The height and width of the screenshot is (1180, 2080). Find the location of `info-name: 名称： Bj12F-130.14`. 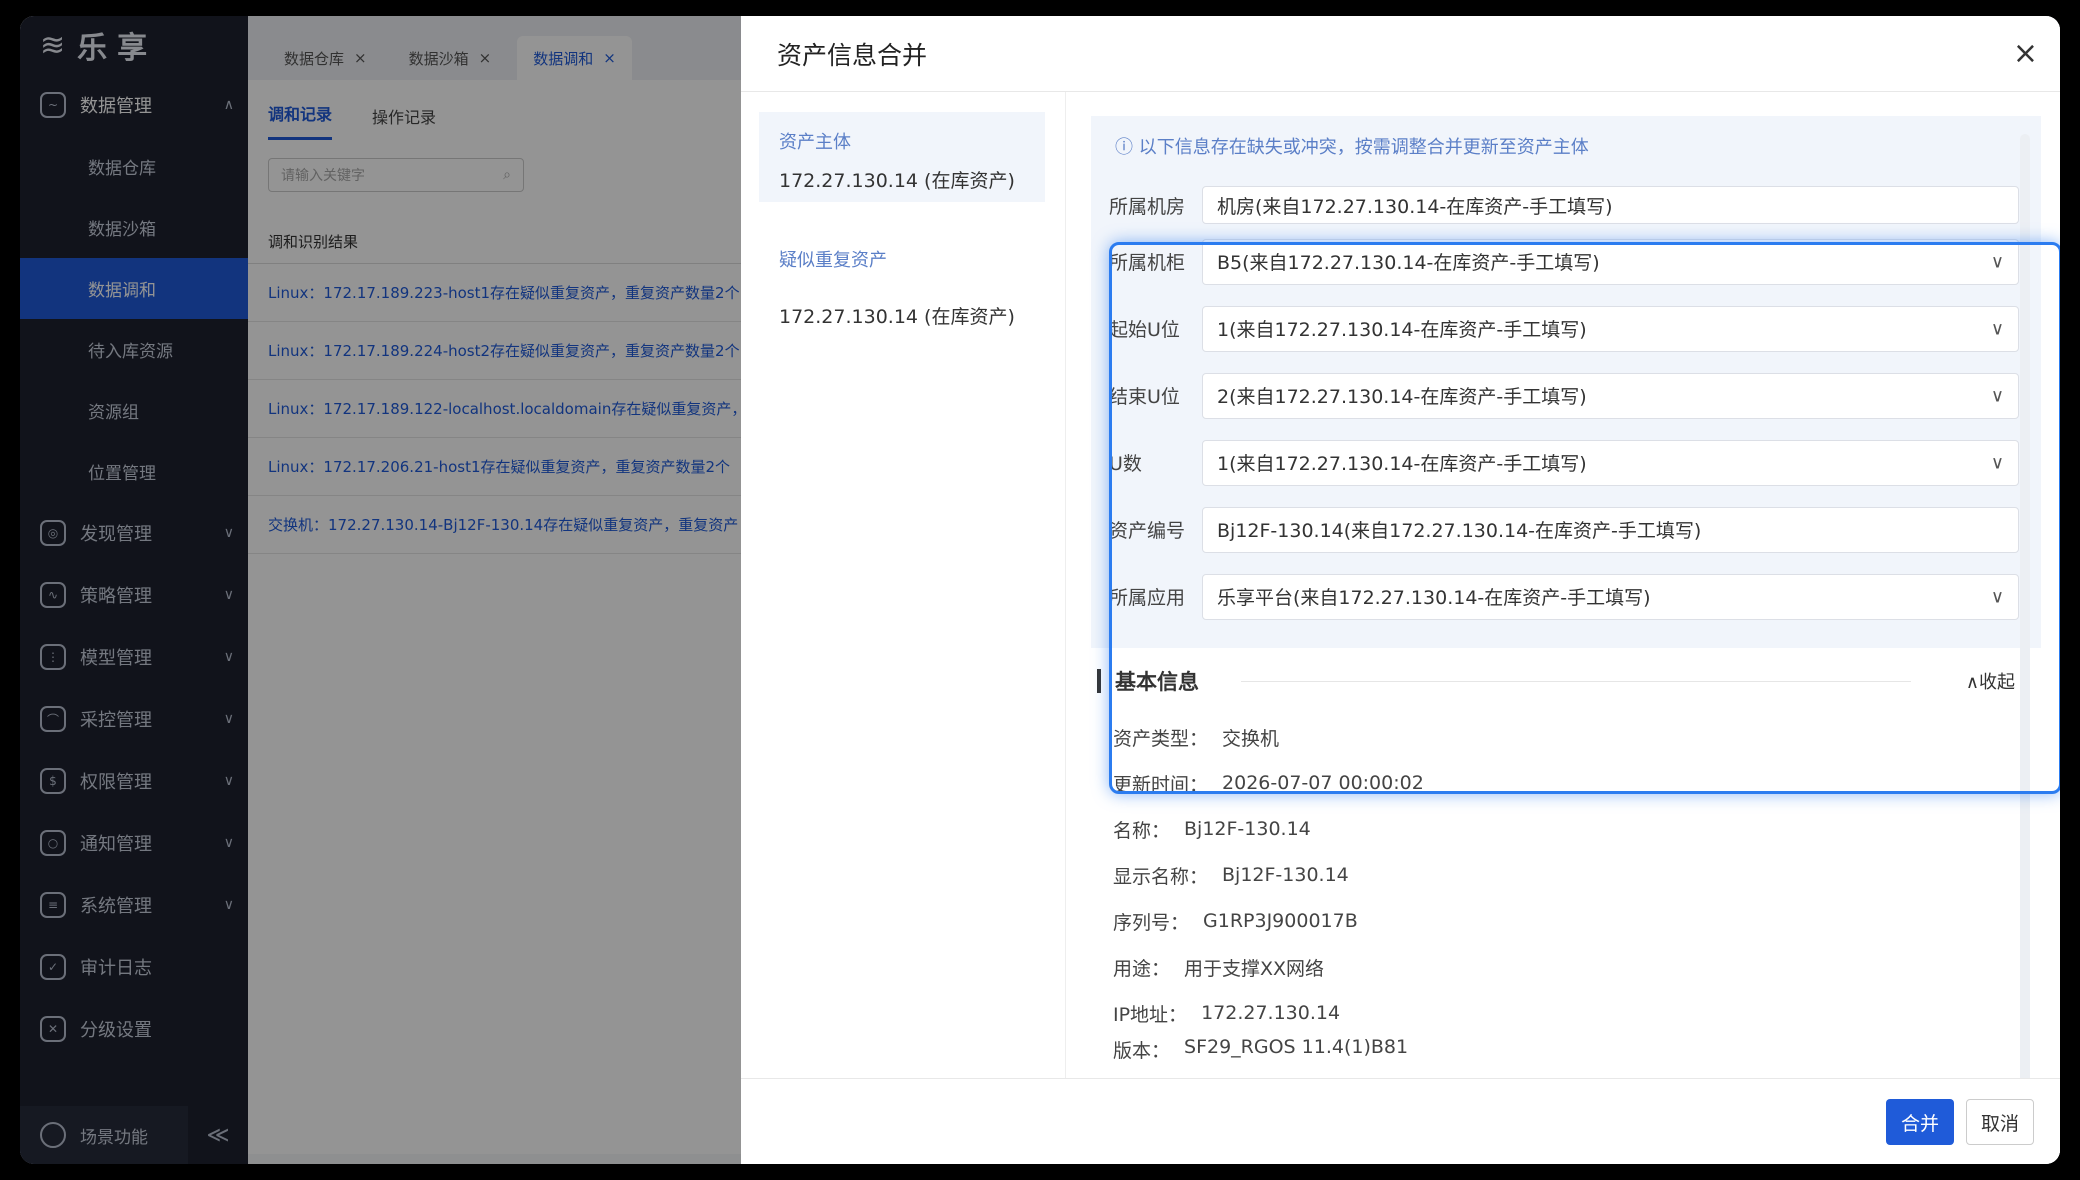

info-name: 名称： Bj12F-130.14 is located at coordinates (1566, 829).